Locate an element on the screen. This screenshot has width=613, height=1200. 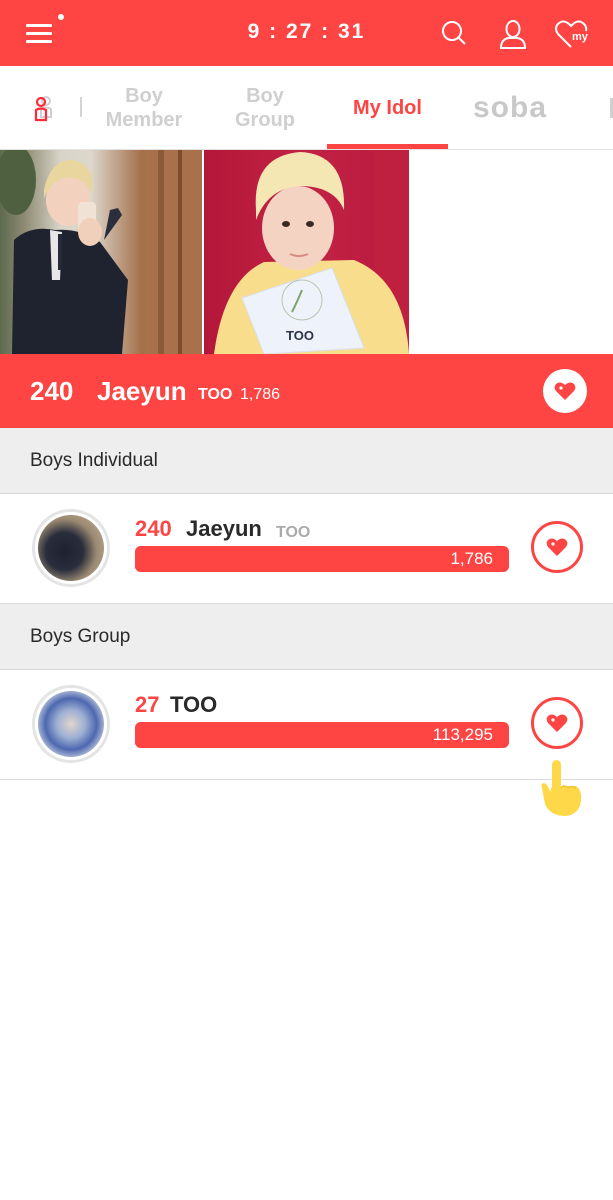
tab-soba: soba is located at coordinates (510, 108).